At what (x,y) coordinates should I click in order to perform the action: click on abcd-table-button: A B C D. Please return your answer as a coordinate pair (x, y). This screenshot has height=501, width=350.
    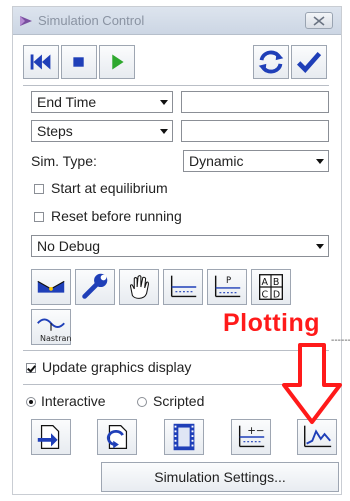
    Looking at the image, I should click on (271, 287).